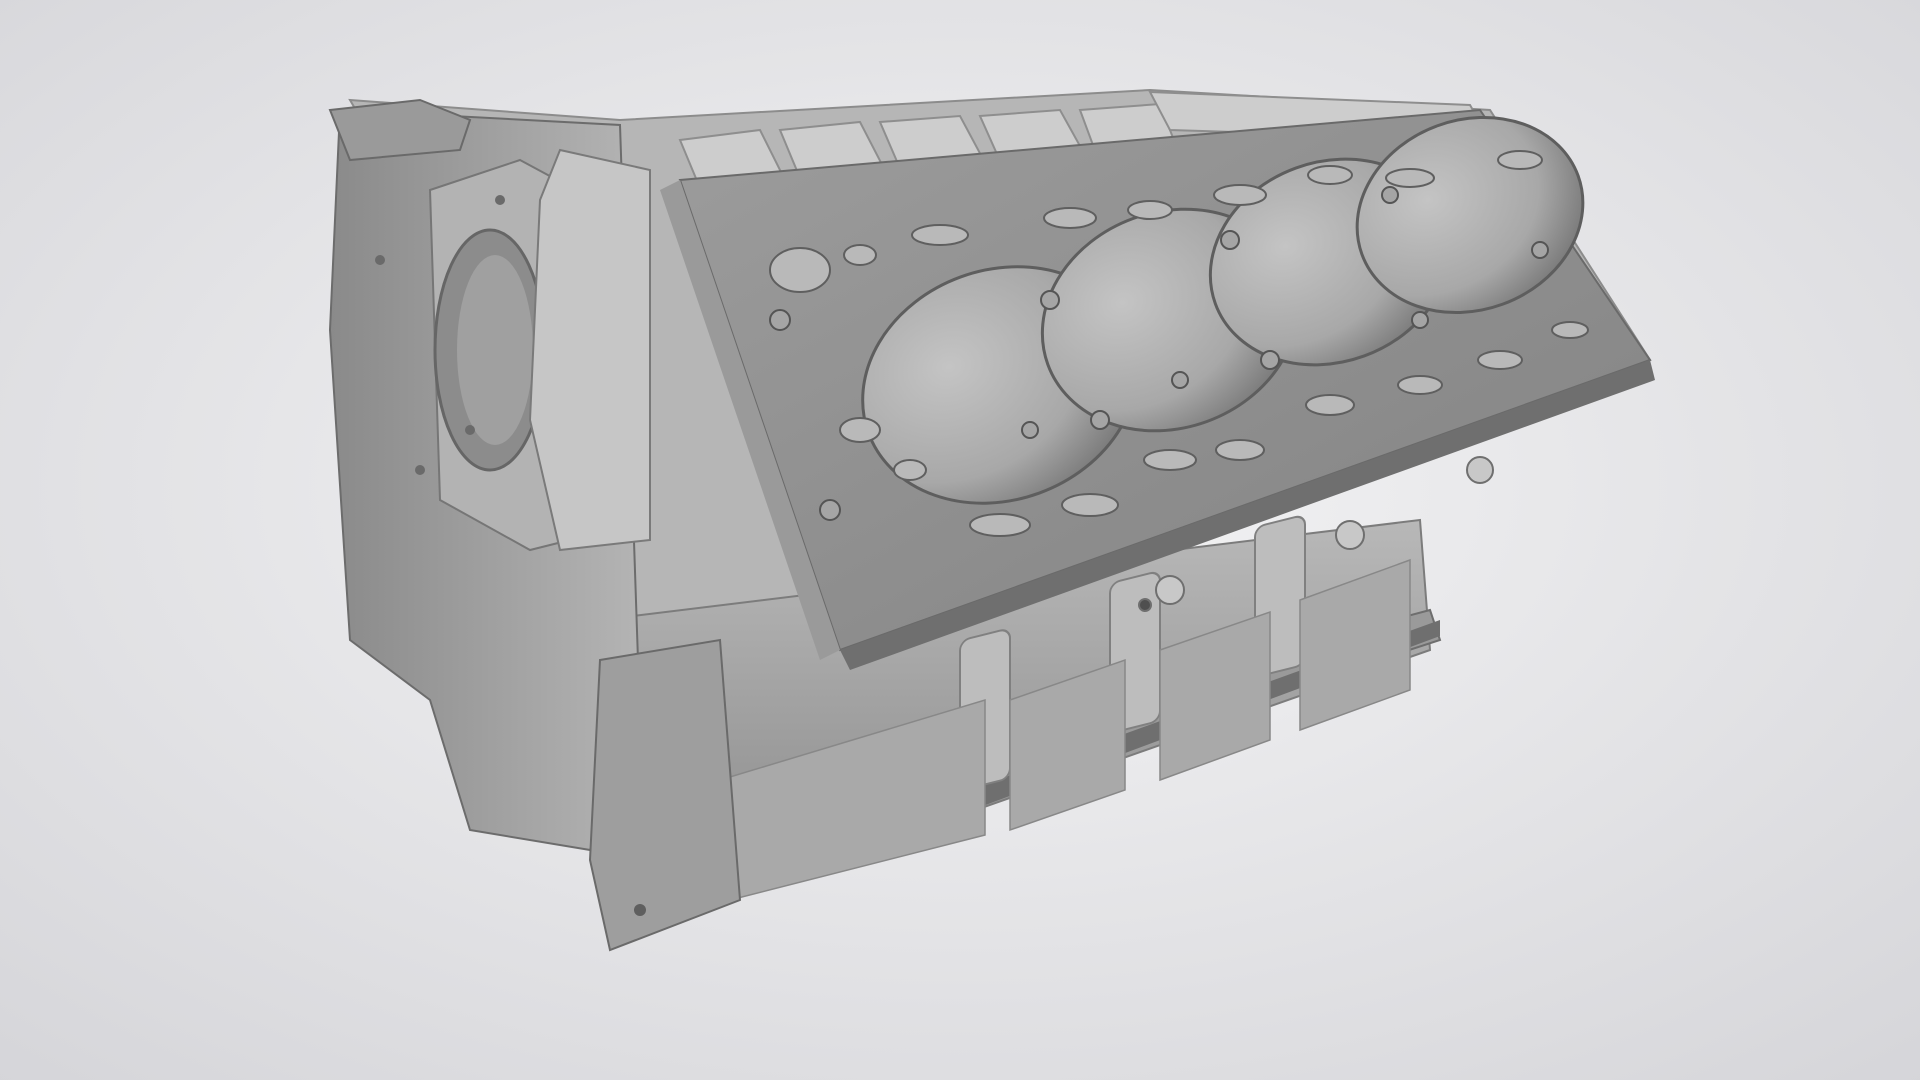  What do you see at coordinates (589, 350) in the screenshot?
I see `front-boss` at bounding box center [589, 350].